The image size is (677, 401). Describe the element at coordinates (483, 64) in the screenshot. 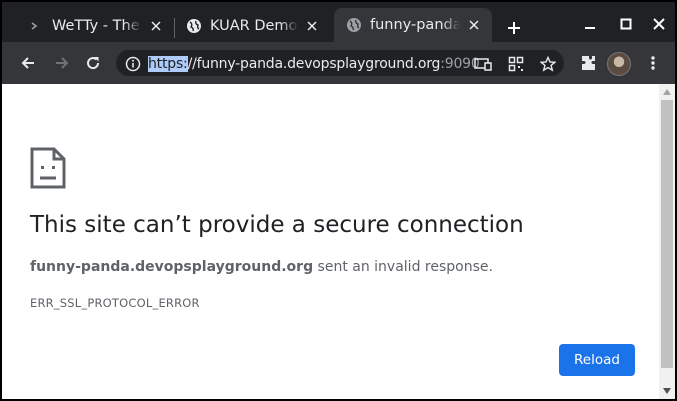

I see `cast-icon` at that location.